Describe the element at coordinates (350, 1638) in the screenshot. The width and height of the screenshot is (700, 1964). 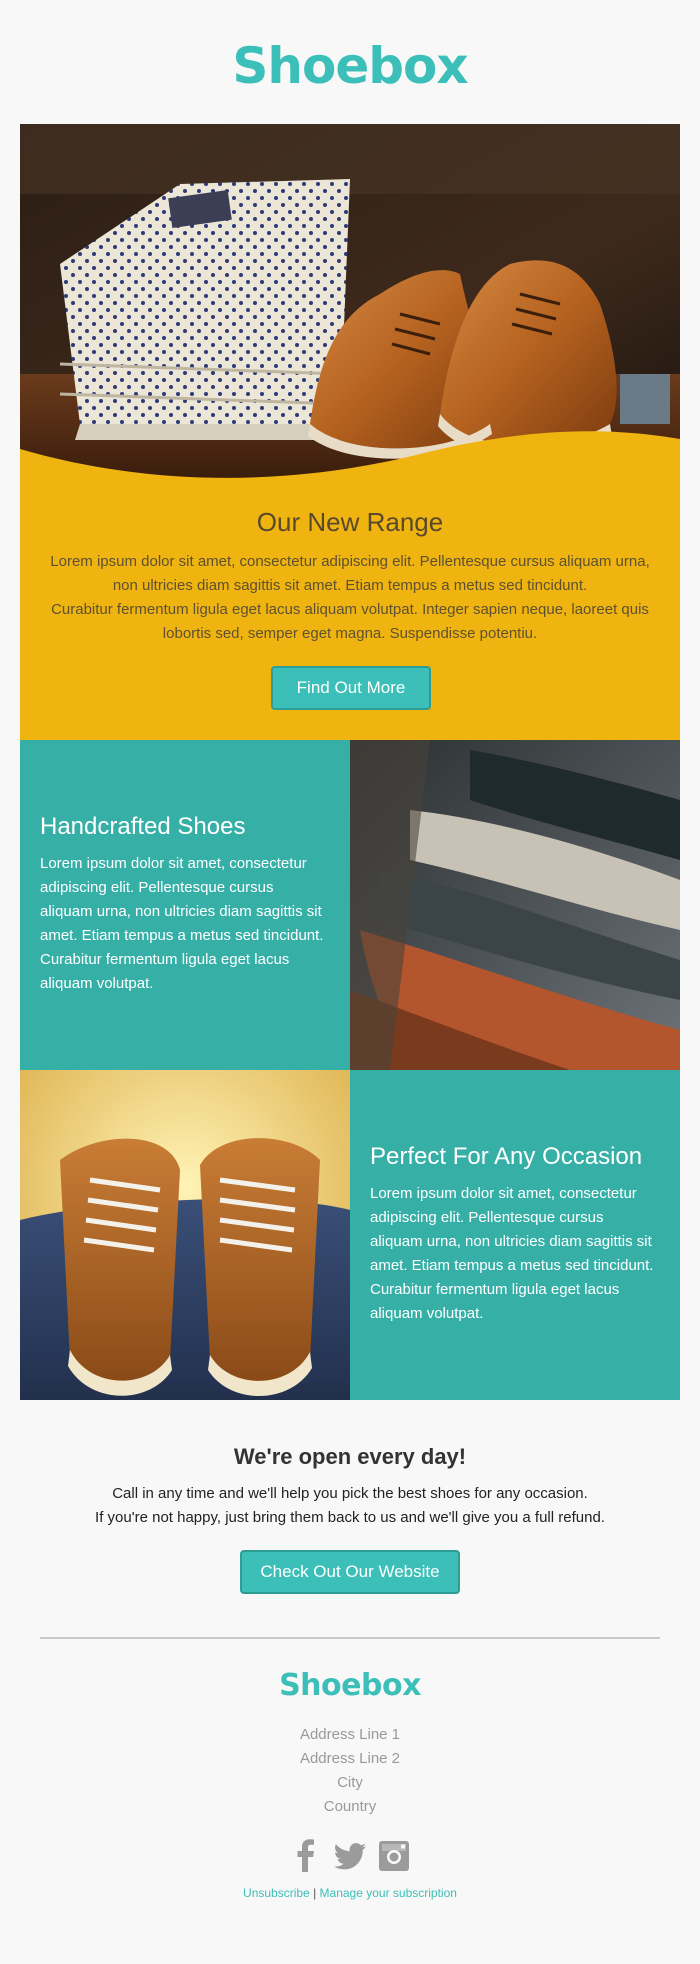
I see `footer-divider` at that location.